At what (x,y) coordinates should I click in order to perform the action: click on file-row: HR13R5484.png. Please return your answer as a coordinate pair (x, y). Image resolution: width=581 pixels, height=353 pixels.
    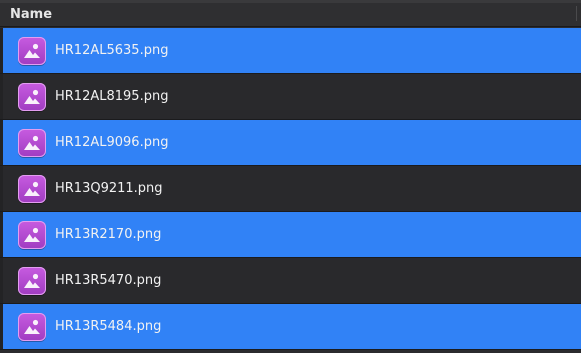
    Looking at the image, I should click on (290, 327).